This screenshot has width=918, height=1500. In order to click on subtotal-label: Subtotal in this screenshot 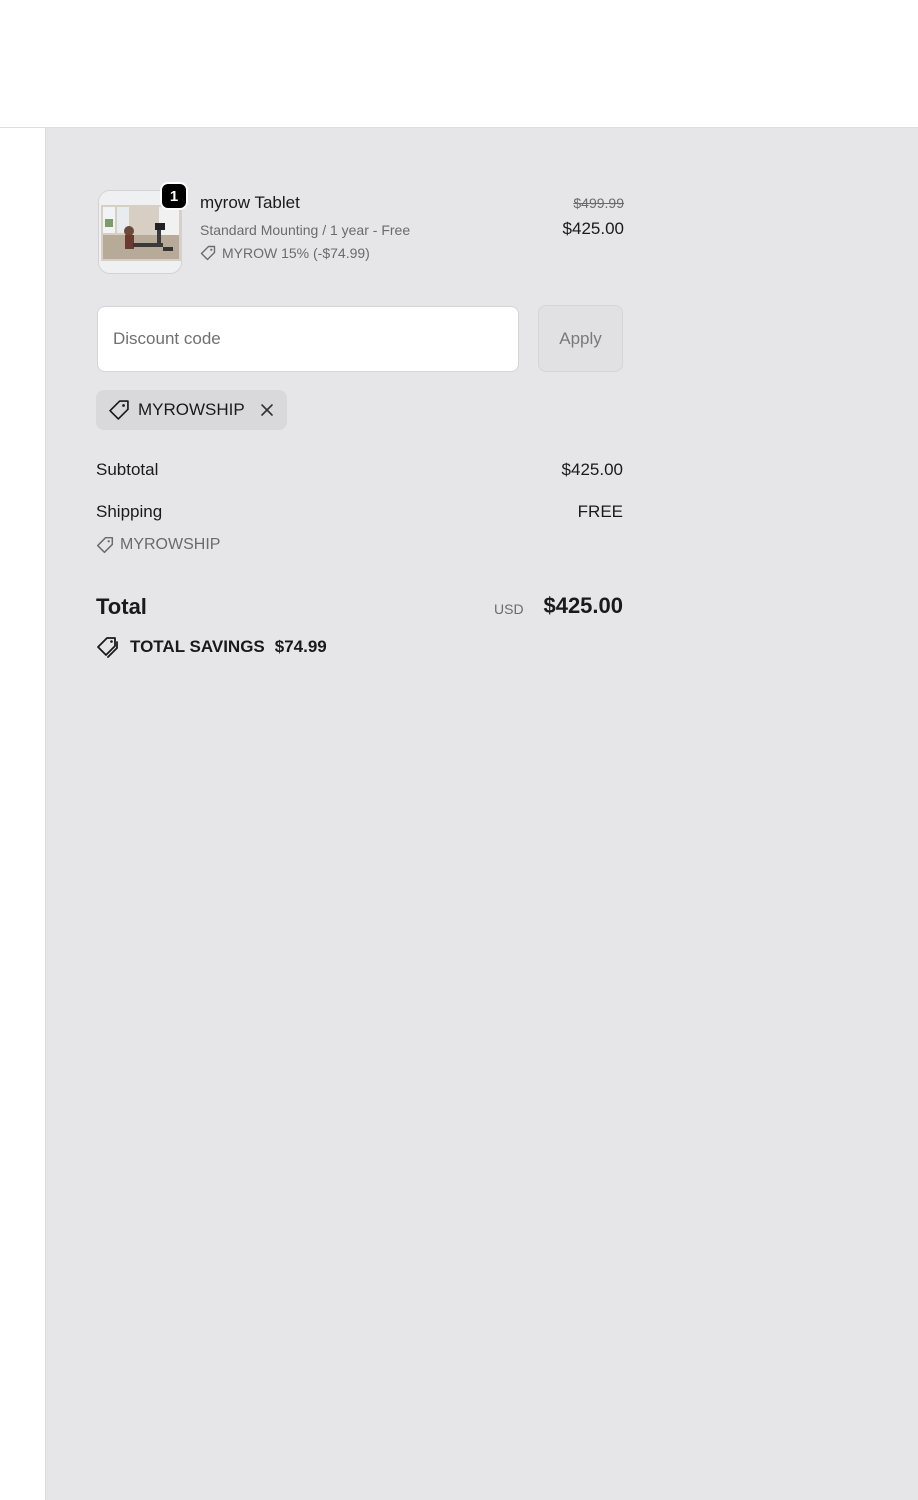, I will do `click(127, 469)`.